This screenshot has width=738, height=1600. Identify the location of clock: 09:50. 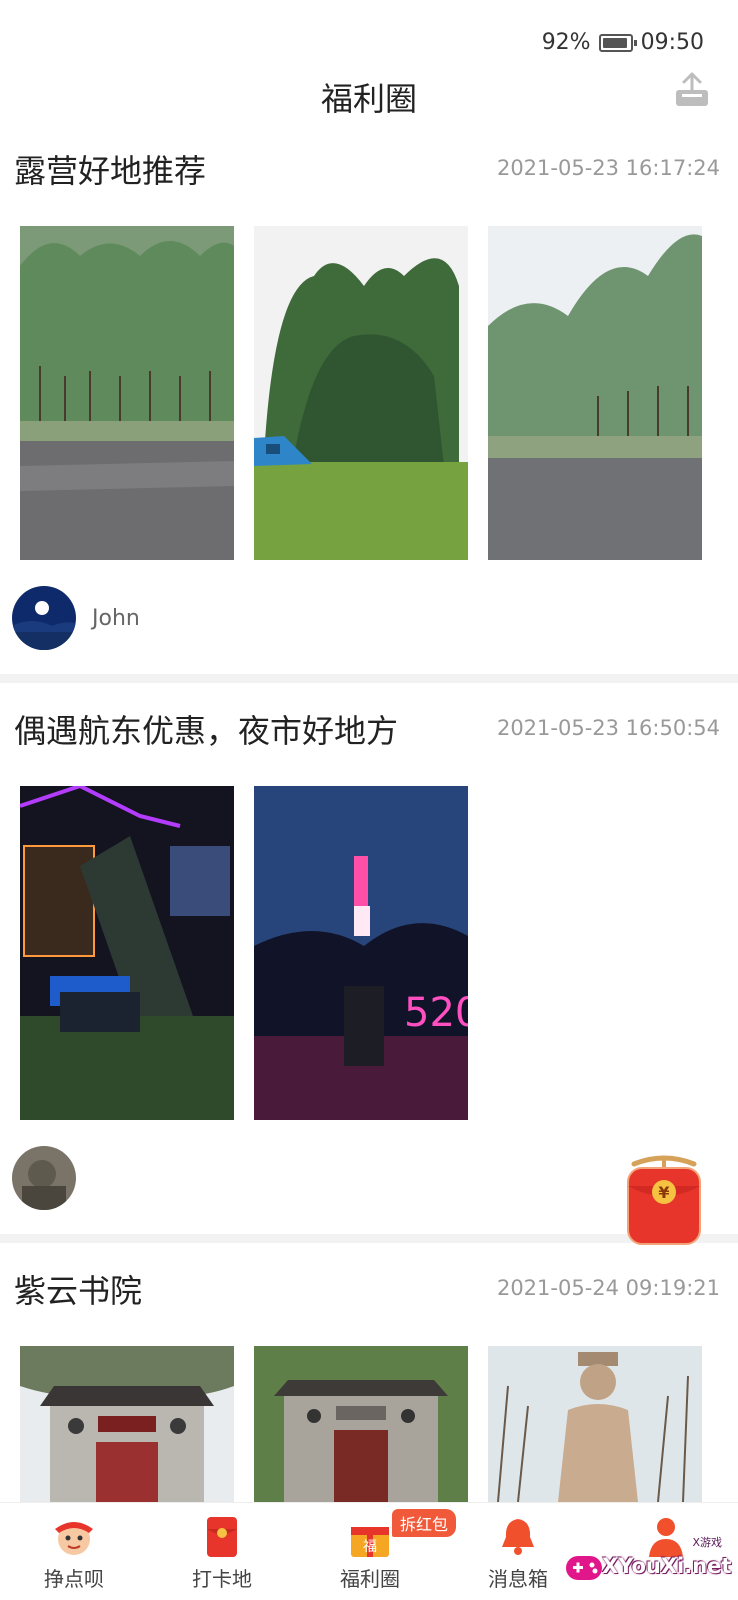
(672, 42).